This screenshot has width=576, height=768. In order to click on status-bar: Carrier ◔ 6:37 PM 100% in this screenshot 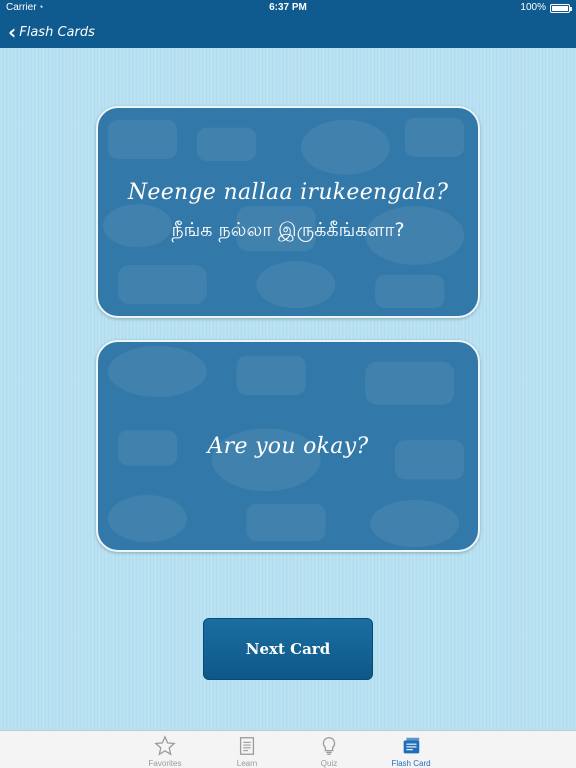, I will do `click(288, 8)`.